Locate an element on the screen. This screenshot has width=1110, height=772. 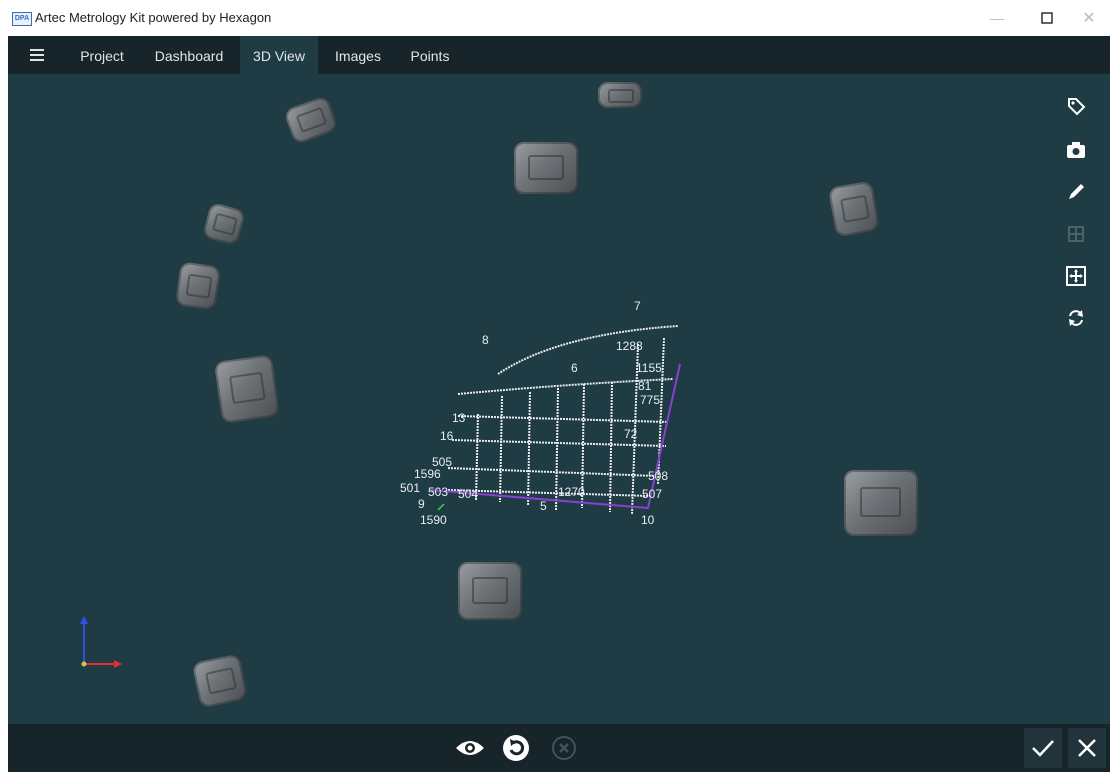
disabled-tool-button is located at coordinates (1076, 234).